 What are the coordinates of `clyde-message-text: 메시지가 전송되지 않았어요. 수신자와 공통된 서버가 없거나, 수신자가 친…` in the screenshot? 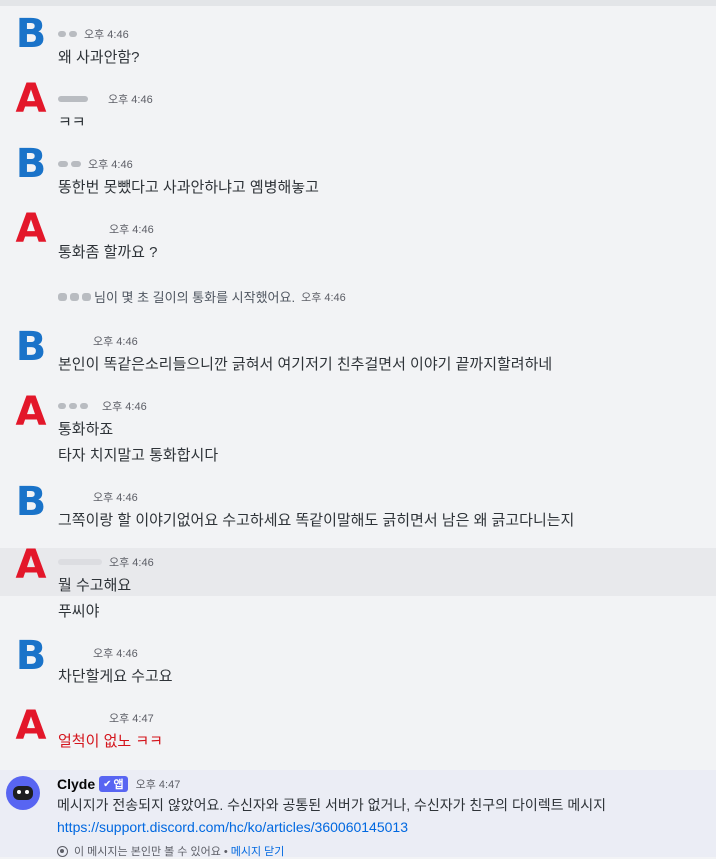 It's located at (331, 805).